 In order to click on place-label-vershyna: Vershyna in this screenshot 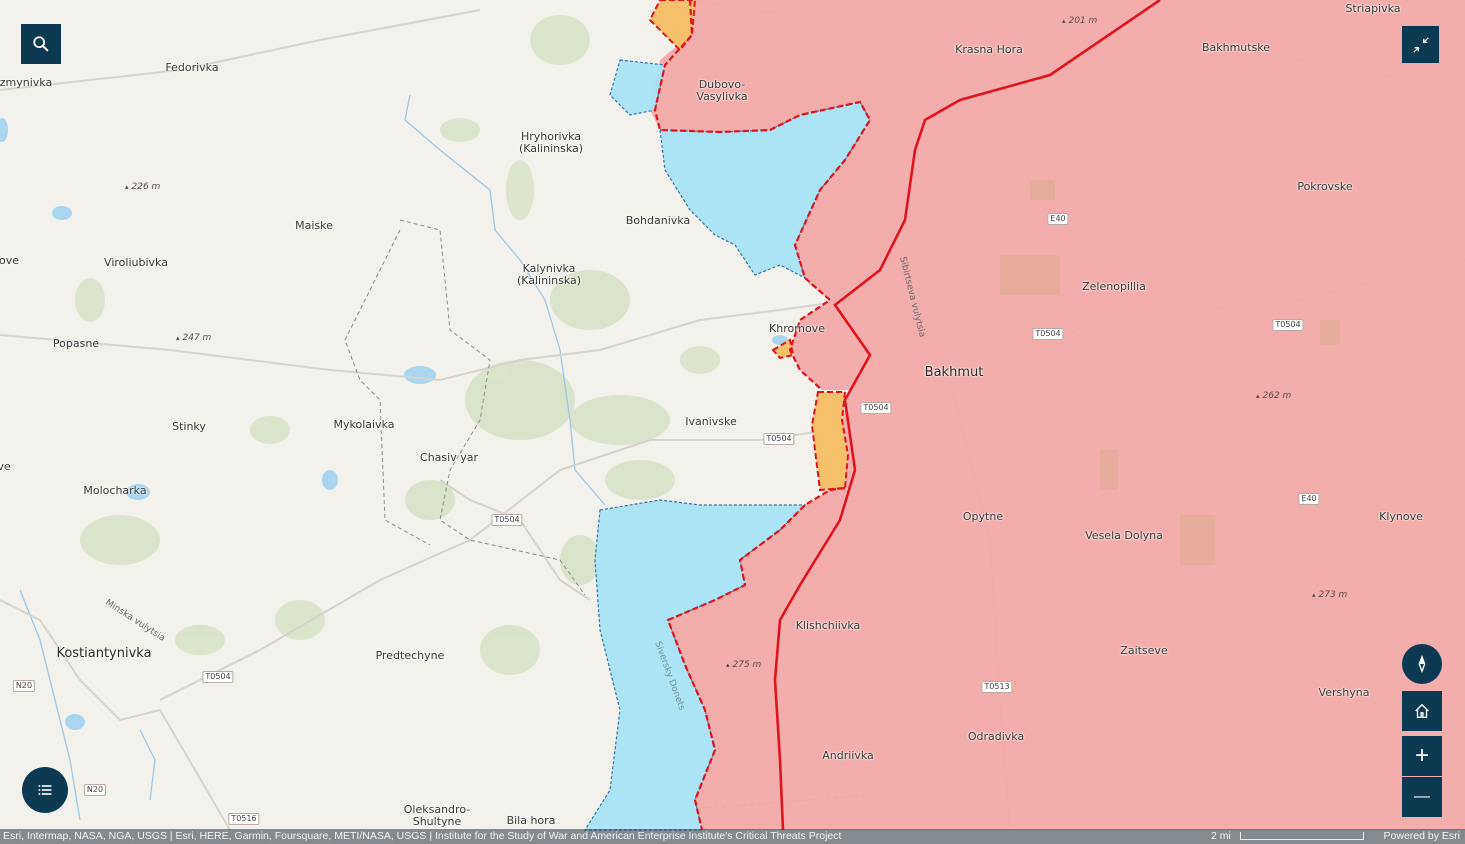, I will do `click(1344, 692)`.